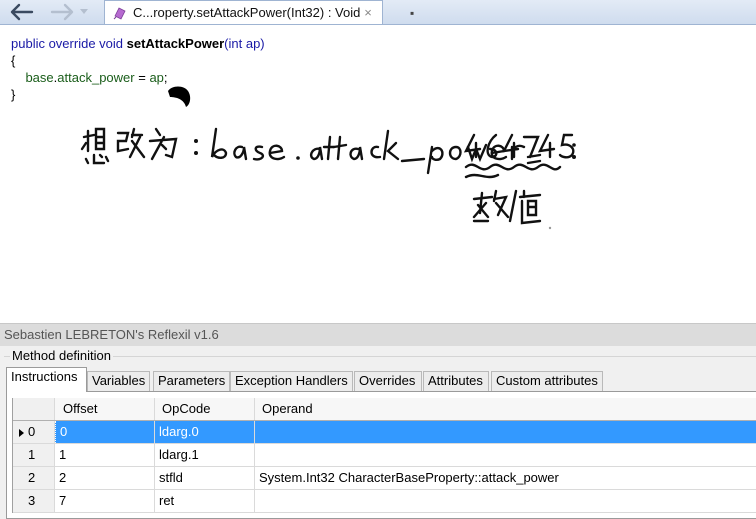 This screenshot has width=756, height=519. I want to click on header-row-indicator, so click(34, 409).